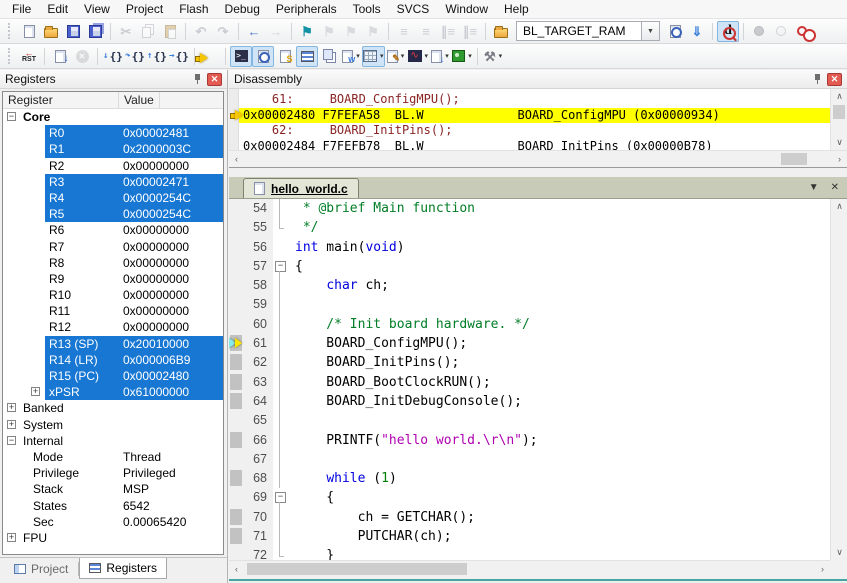 This screenshot has width=847, height=583. I want to click on register-row-r11: R11 0x00000000, so click(113, 311).